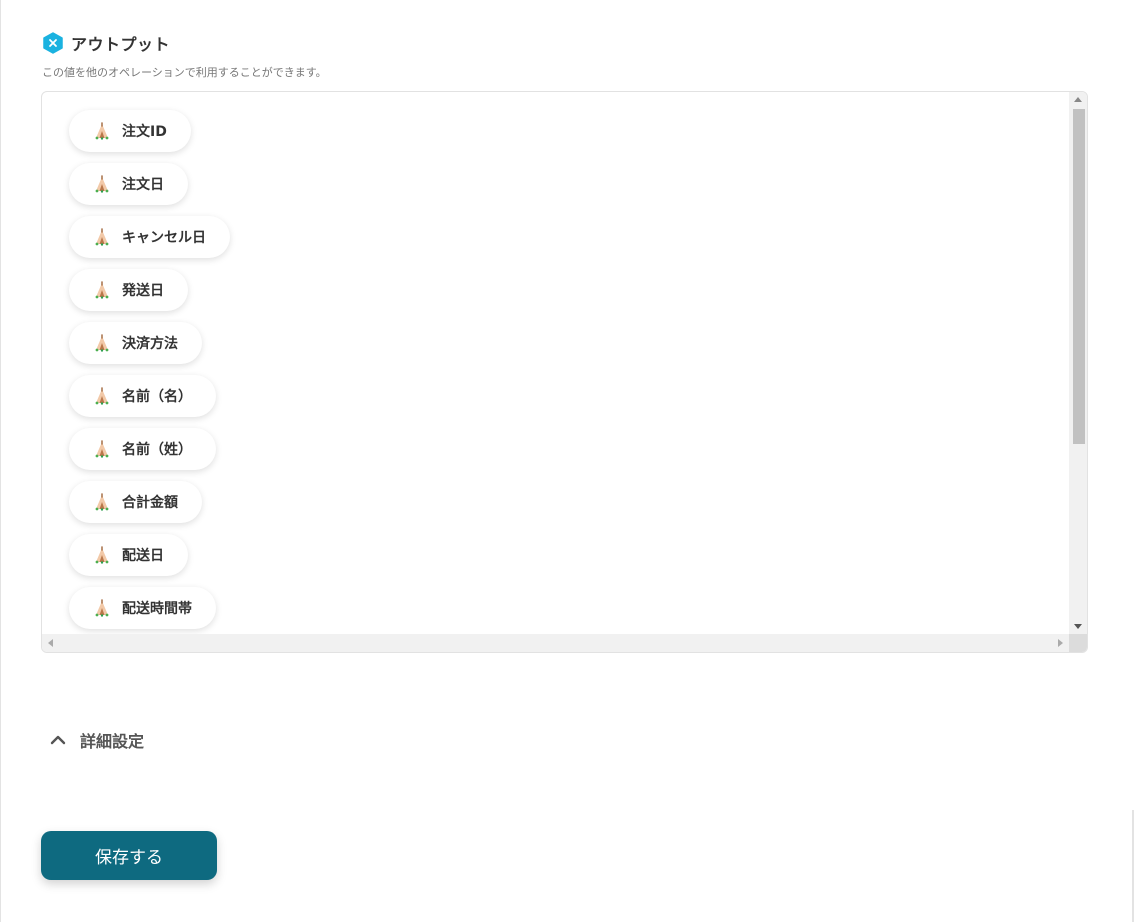 Image resolution: width=1134 pixels, height=922 pixels. I want to click on vertical-scroll-thumb, so click(1079, 276).